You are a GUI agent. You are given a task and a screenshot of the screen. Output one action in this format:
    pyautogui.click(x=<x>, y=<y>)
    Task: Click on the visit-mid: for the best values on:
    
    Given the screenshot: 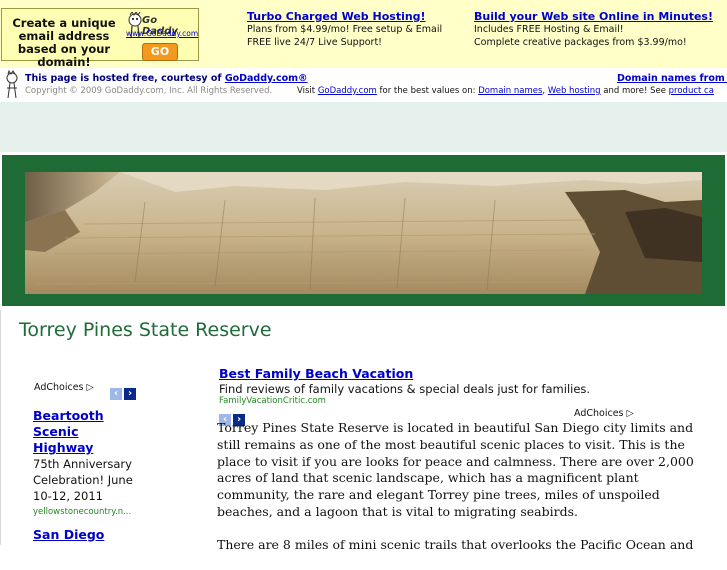 What is the action you would take?
    pyautogui.click(x=427, y=91)
    